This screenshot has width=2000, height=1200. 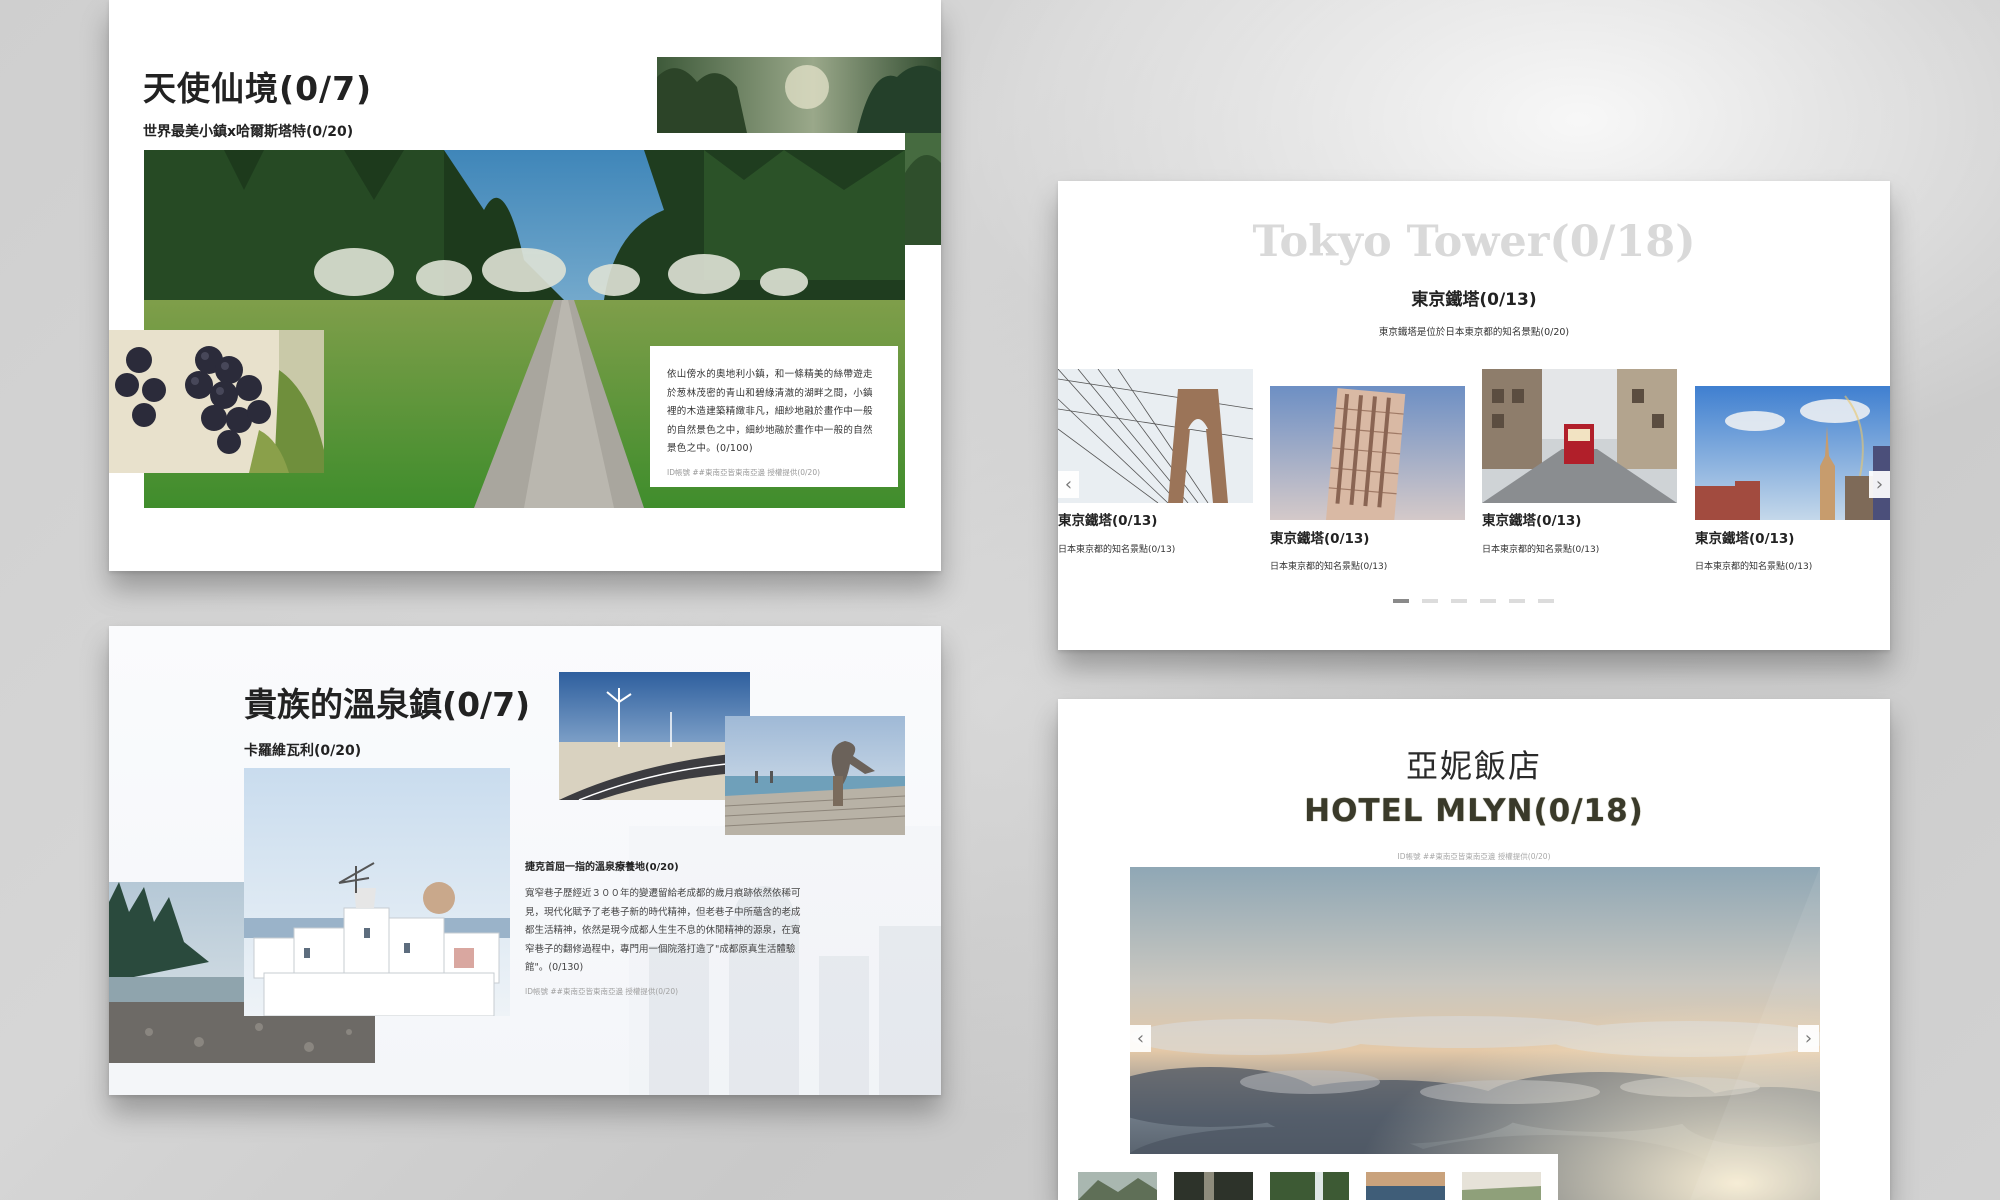 I want to click on forest-photo-top, so click(x=799, y=95).